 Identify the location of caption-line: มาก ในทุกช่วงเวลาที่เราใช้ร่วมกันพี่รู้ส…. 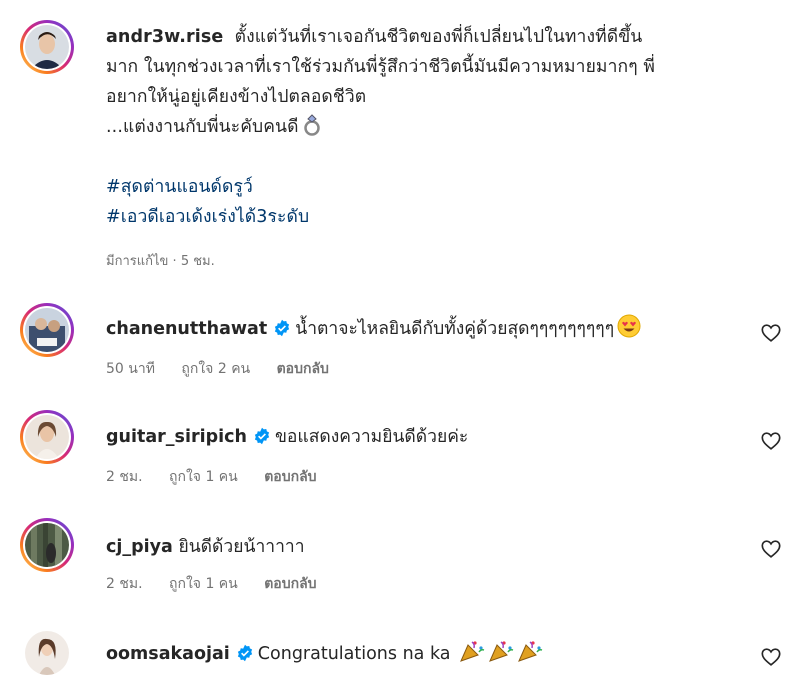
(380, 67).